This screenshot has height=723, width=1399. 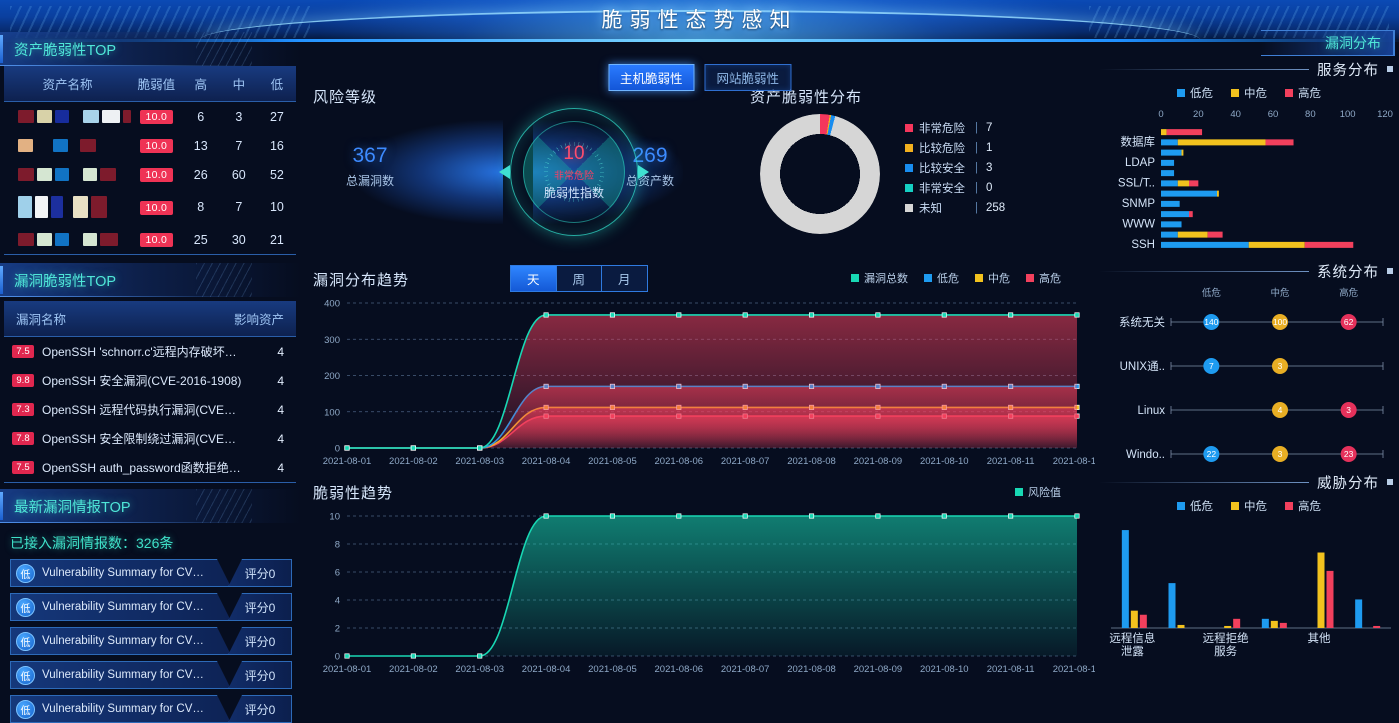 I want to click on column-vuln-score: 脆弱值, so click(x=156, y=84).